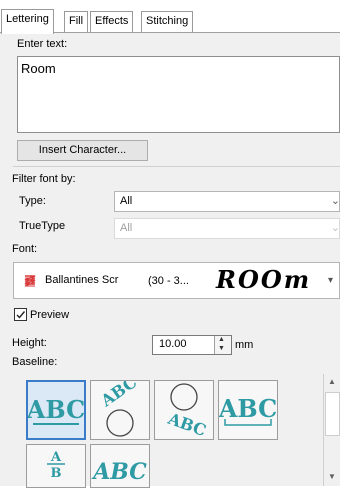  Describe the element at coordinates (331, 280) in the screenshot. I see `dropdown-arrow-icon: ▾` at that location.